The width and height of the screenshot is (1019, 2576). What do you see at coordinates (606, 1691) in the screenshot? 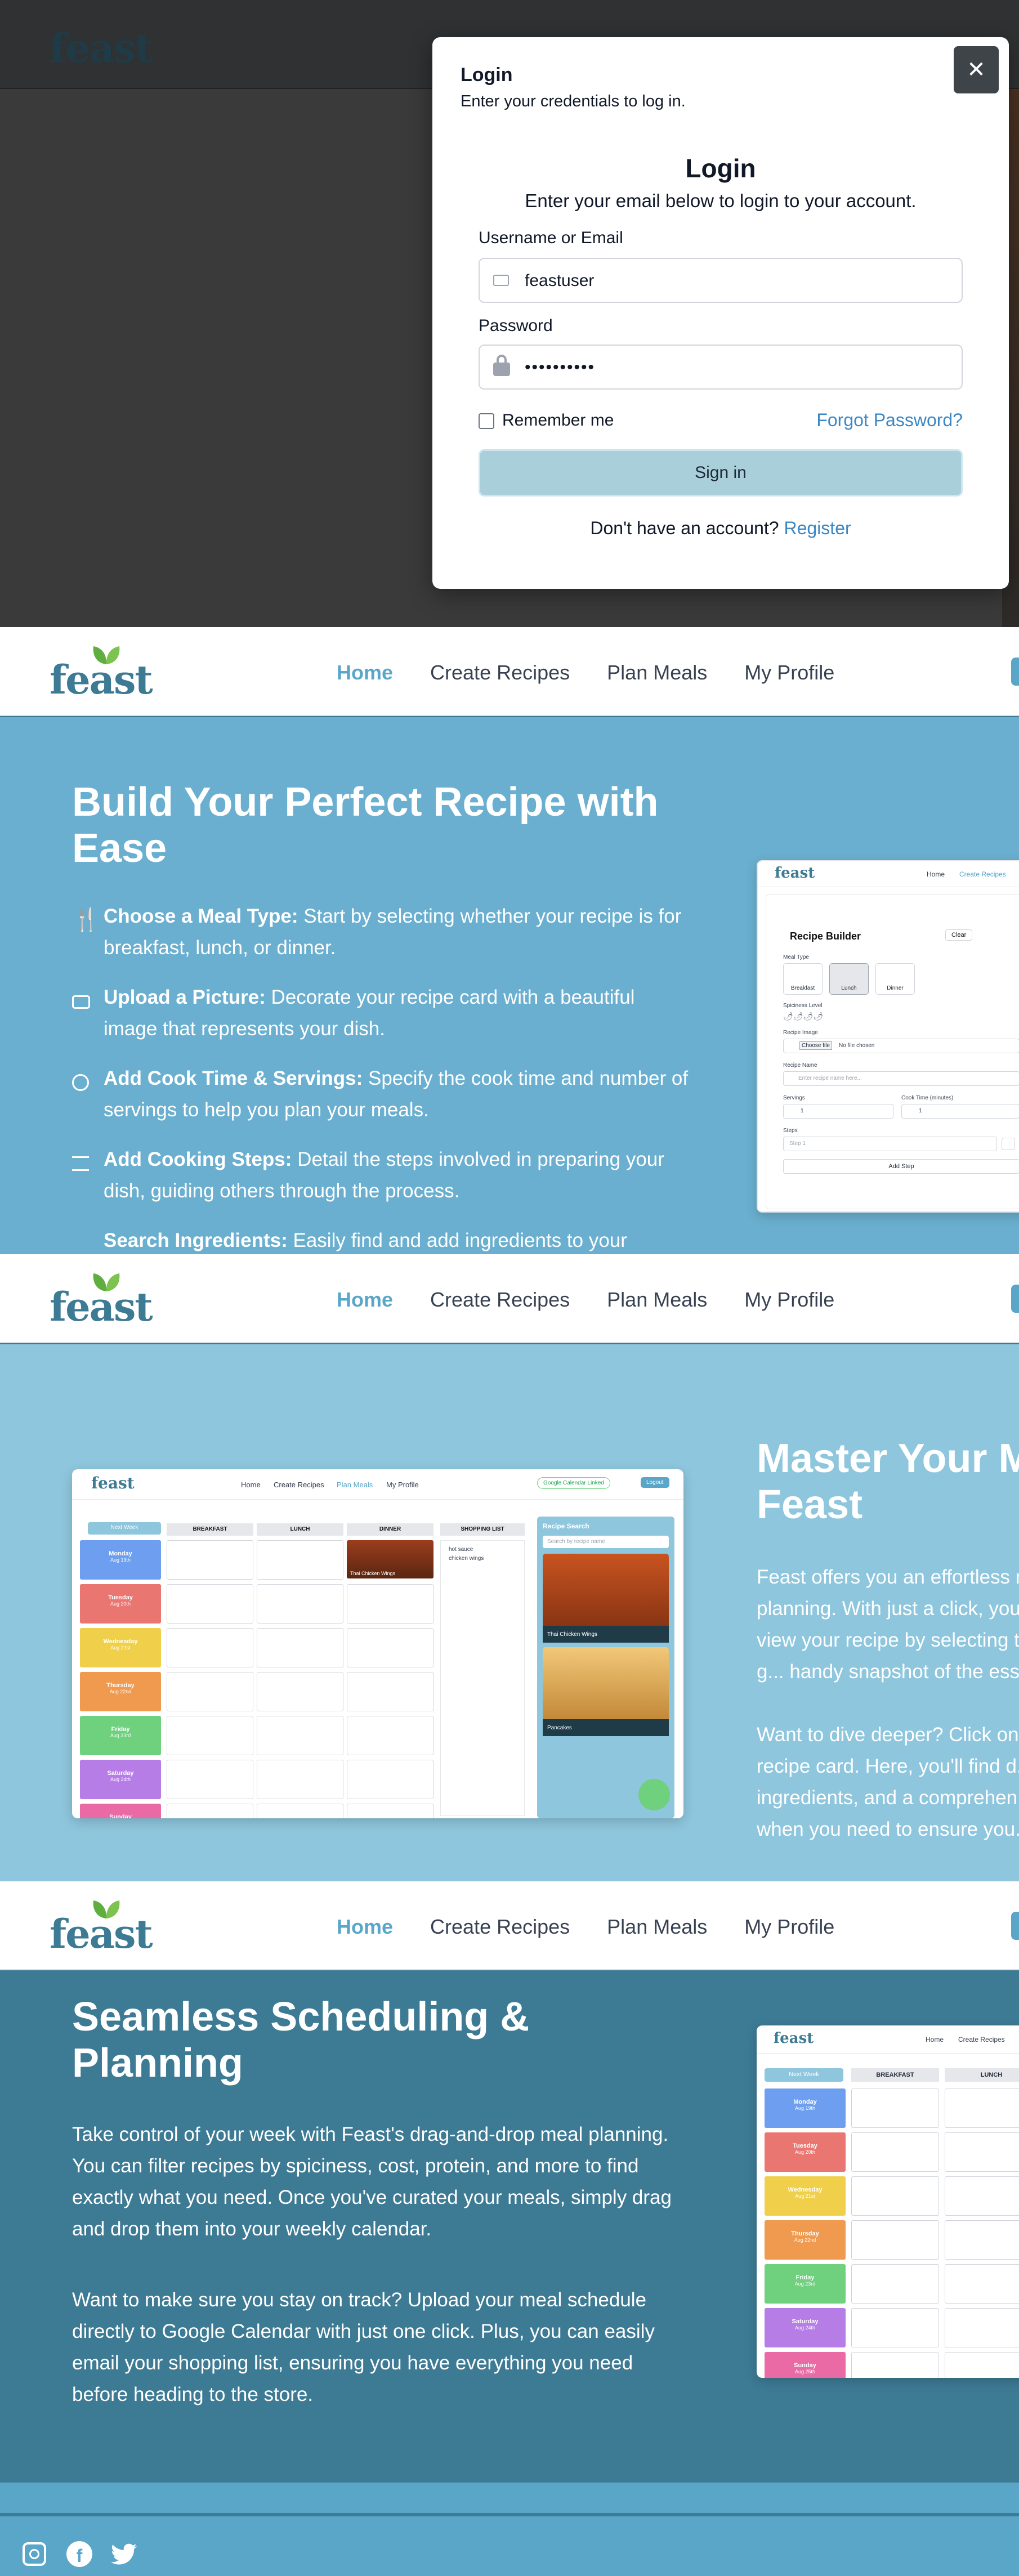
I see `mock-result-card: Pancakes` at bounding box center [606, 1691].